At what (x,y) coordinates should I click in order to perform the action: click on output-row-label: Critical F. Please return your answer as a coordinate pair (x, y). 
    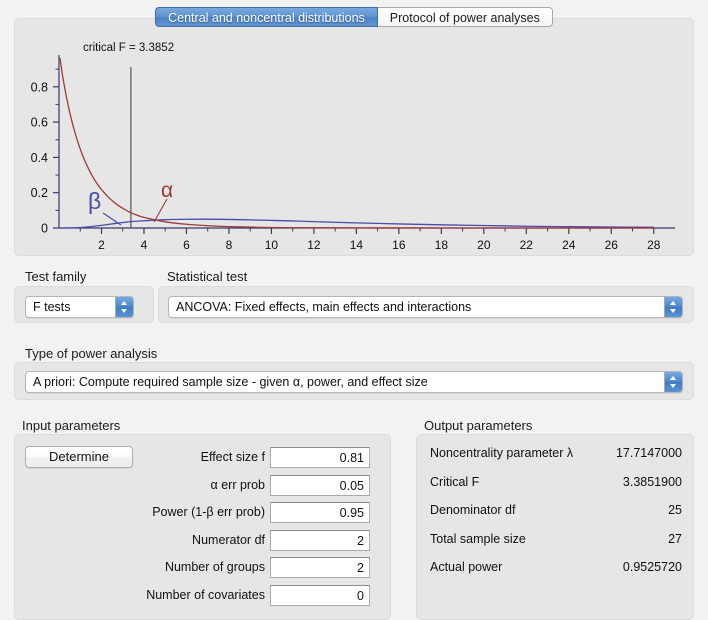
    Looking at the image, I should click on (455, 481).